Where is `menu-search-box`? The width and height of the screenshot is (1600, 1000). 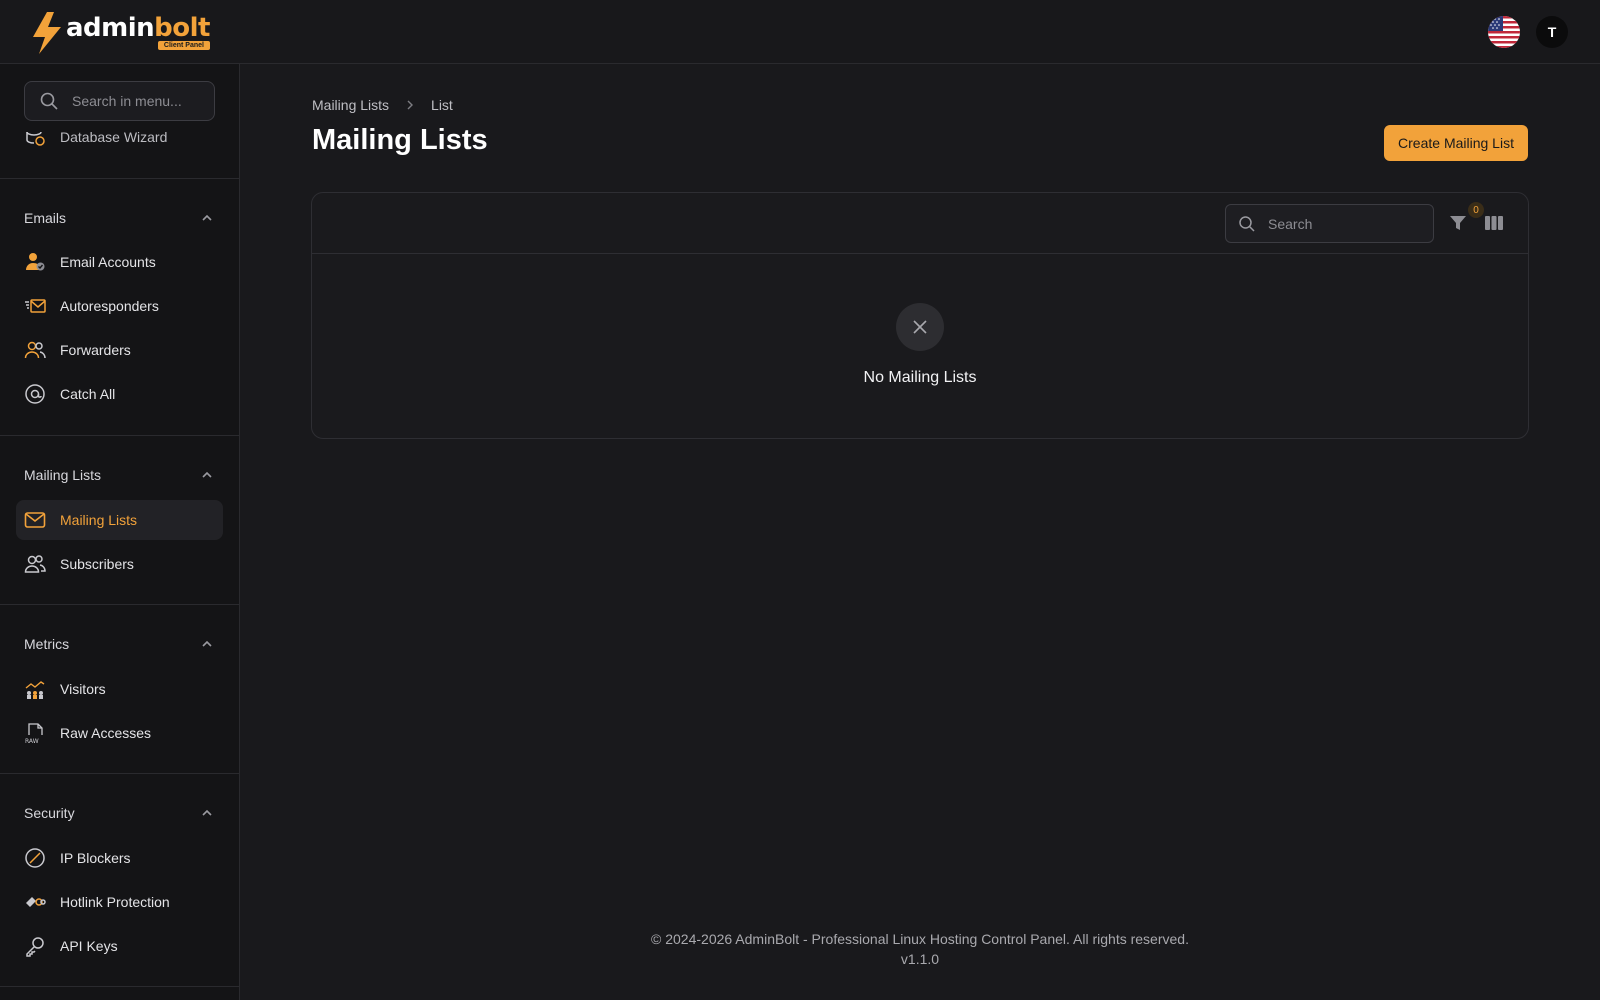 menu-search-box is located at coordinates (119, 101).